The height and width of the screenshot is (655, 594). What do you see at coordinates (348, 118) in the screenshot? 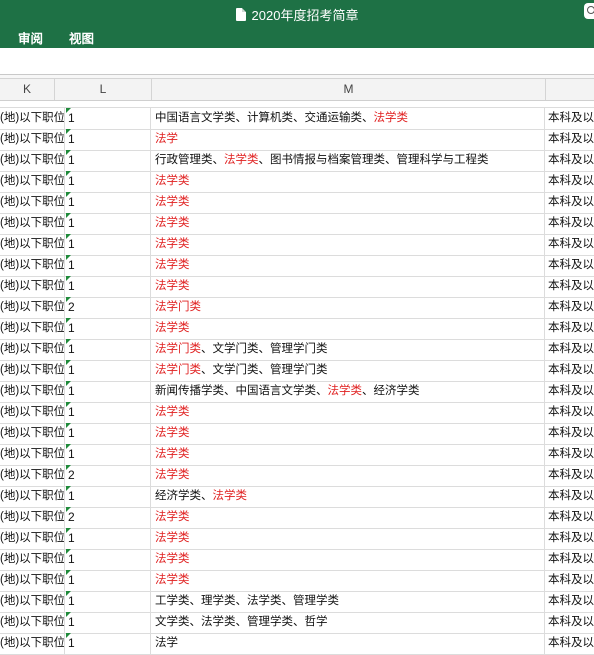
I see `cell-m: 中国语言文学类、计算机类、交通运输类、法学类` at bounding box center [348, 118].